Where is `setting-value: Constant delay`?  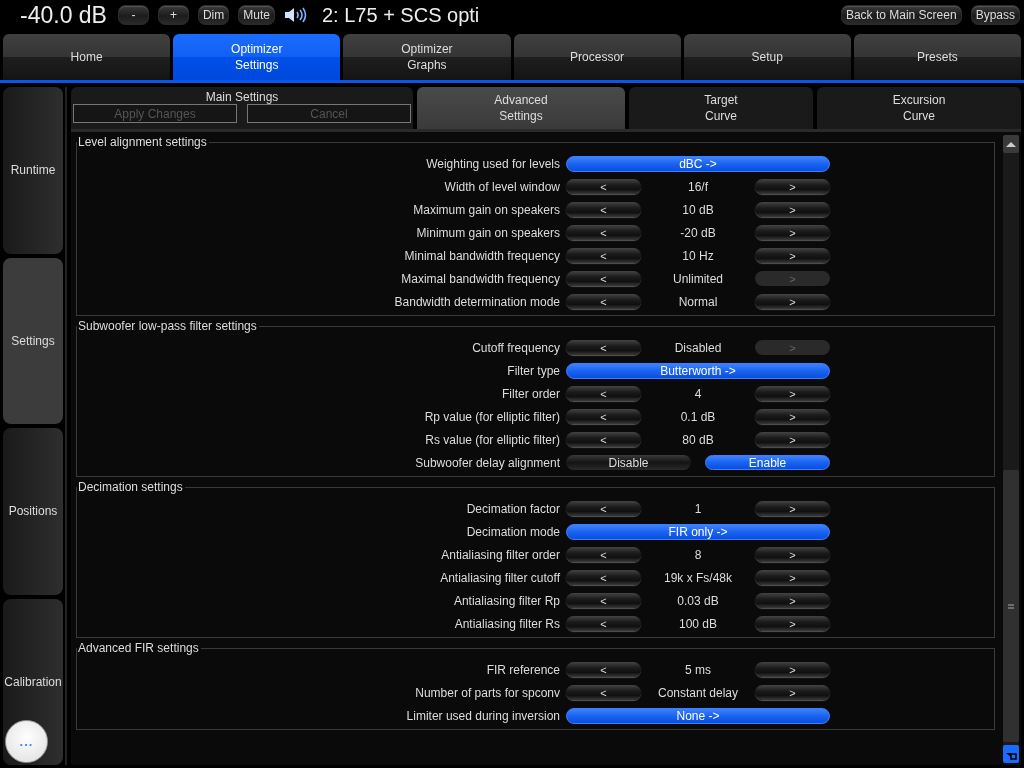
setting-value: Constant delay is located at coordinates (698, 692).